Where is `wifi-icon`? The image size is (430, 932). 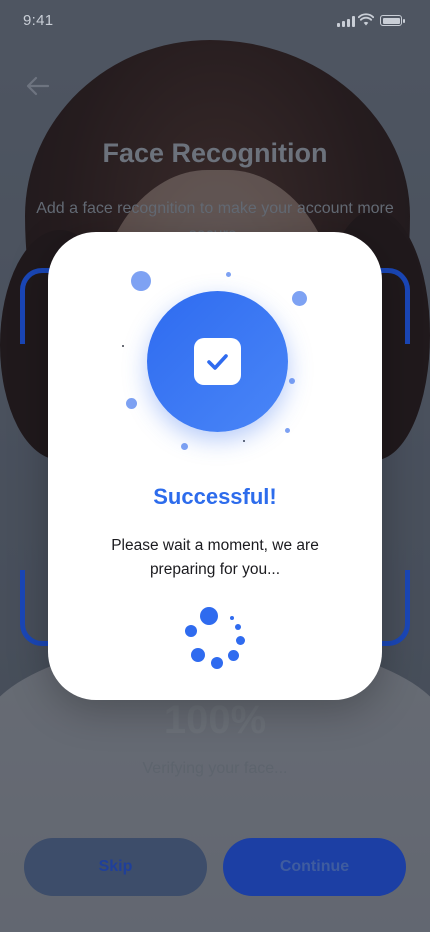
wifi-icon is located at coordinates (366, 19).